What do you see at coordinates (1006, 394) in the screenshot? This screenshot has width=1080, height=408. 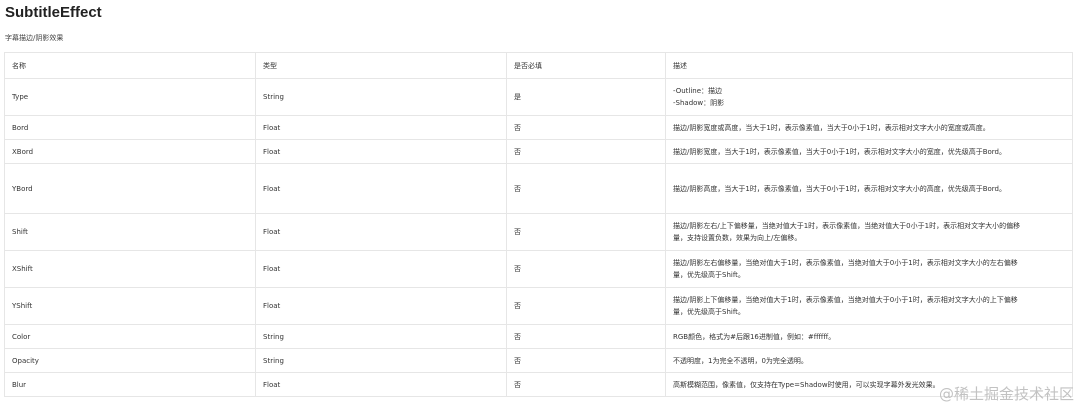 I see `watermark: @稀土掘金技术社区` at bounding box center [1006, 394].